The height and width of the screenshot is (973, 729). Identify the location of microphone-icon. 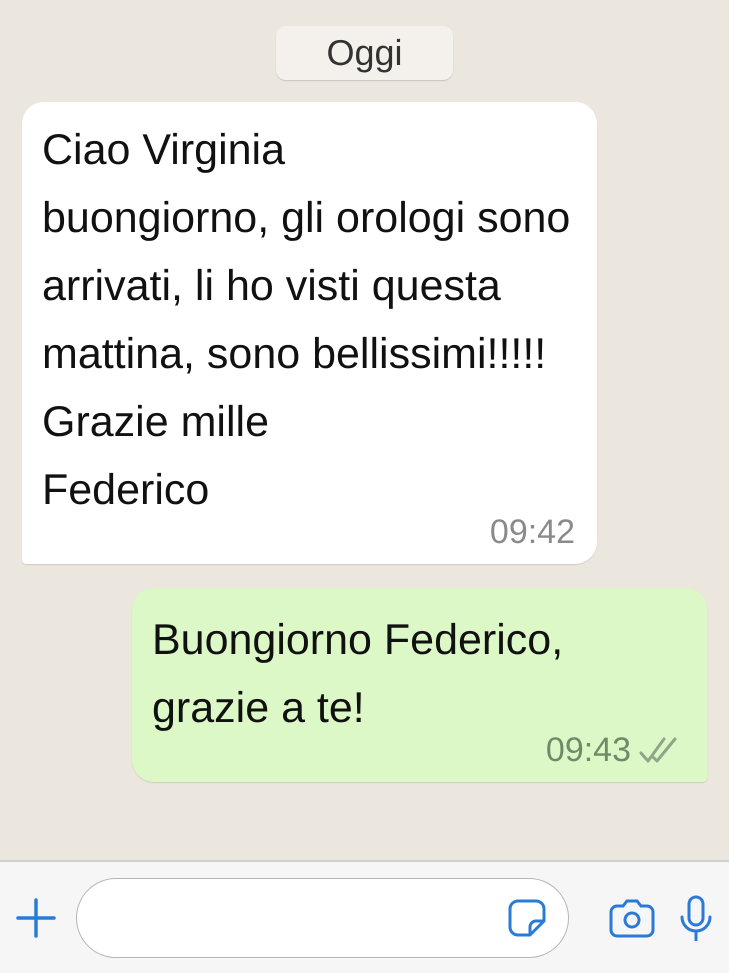
(696, 917).